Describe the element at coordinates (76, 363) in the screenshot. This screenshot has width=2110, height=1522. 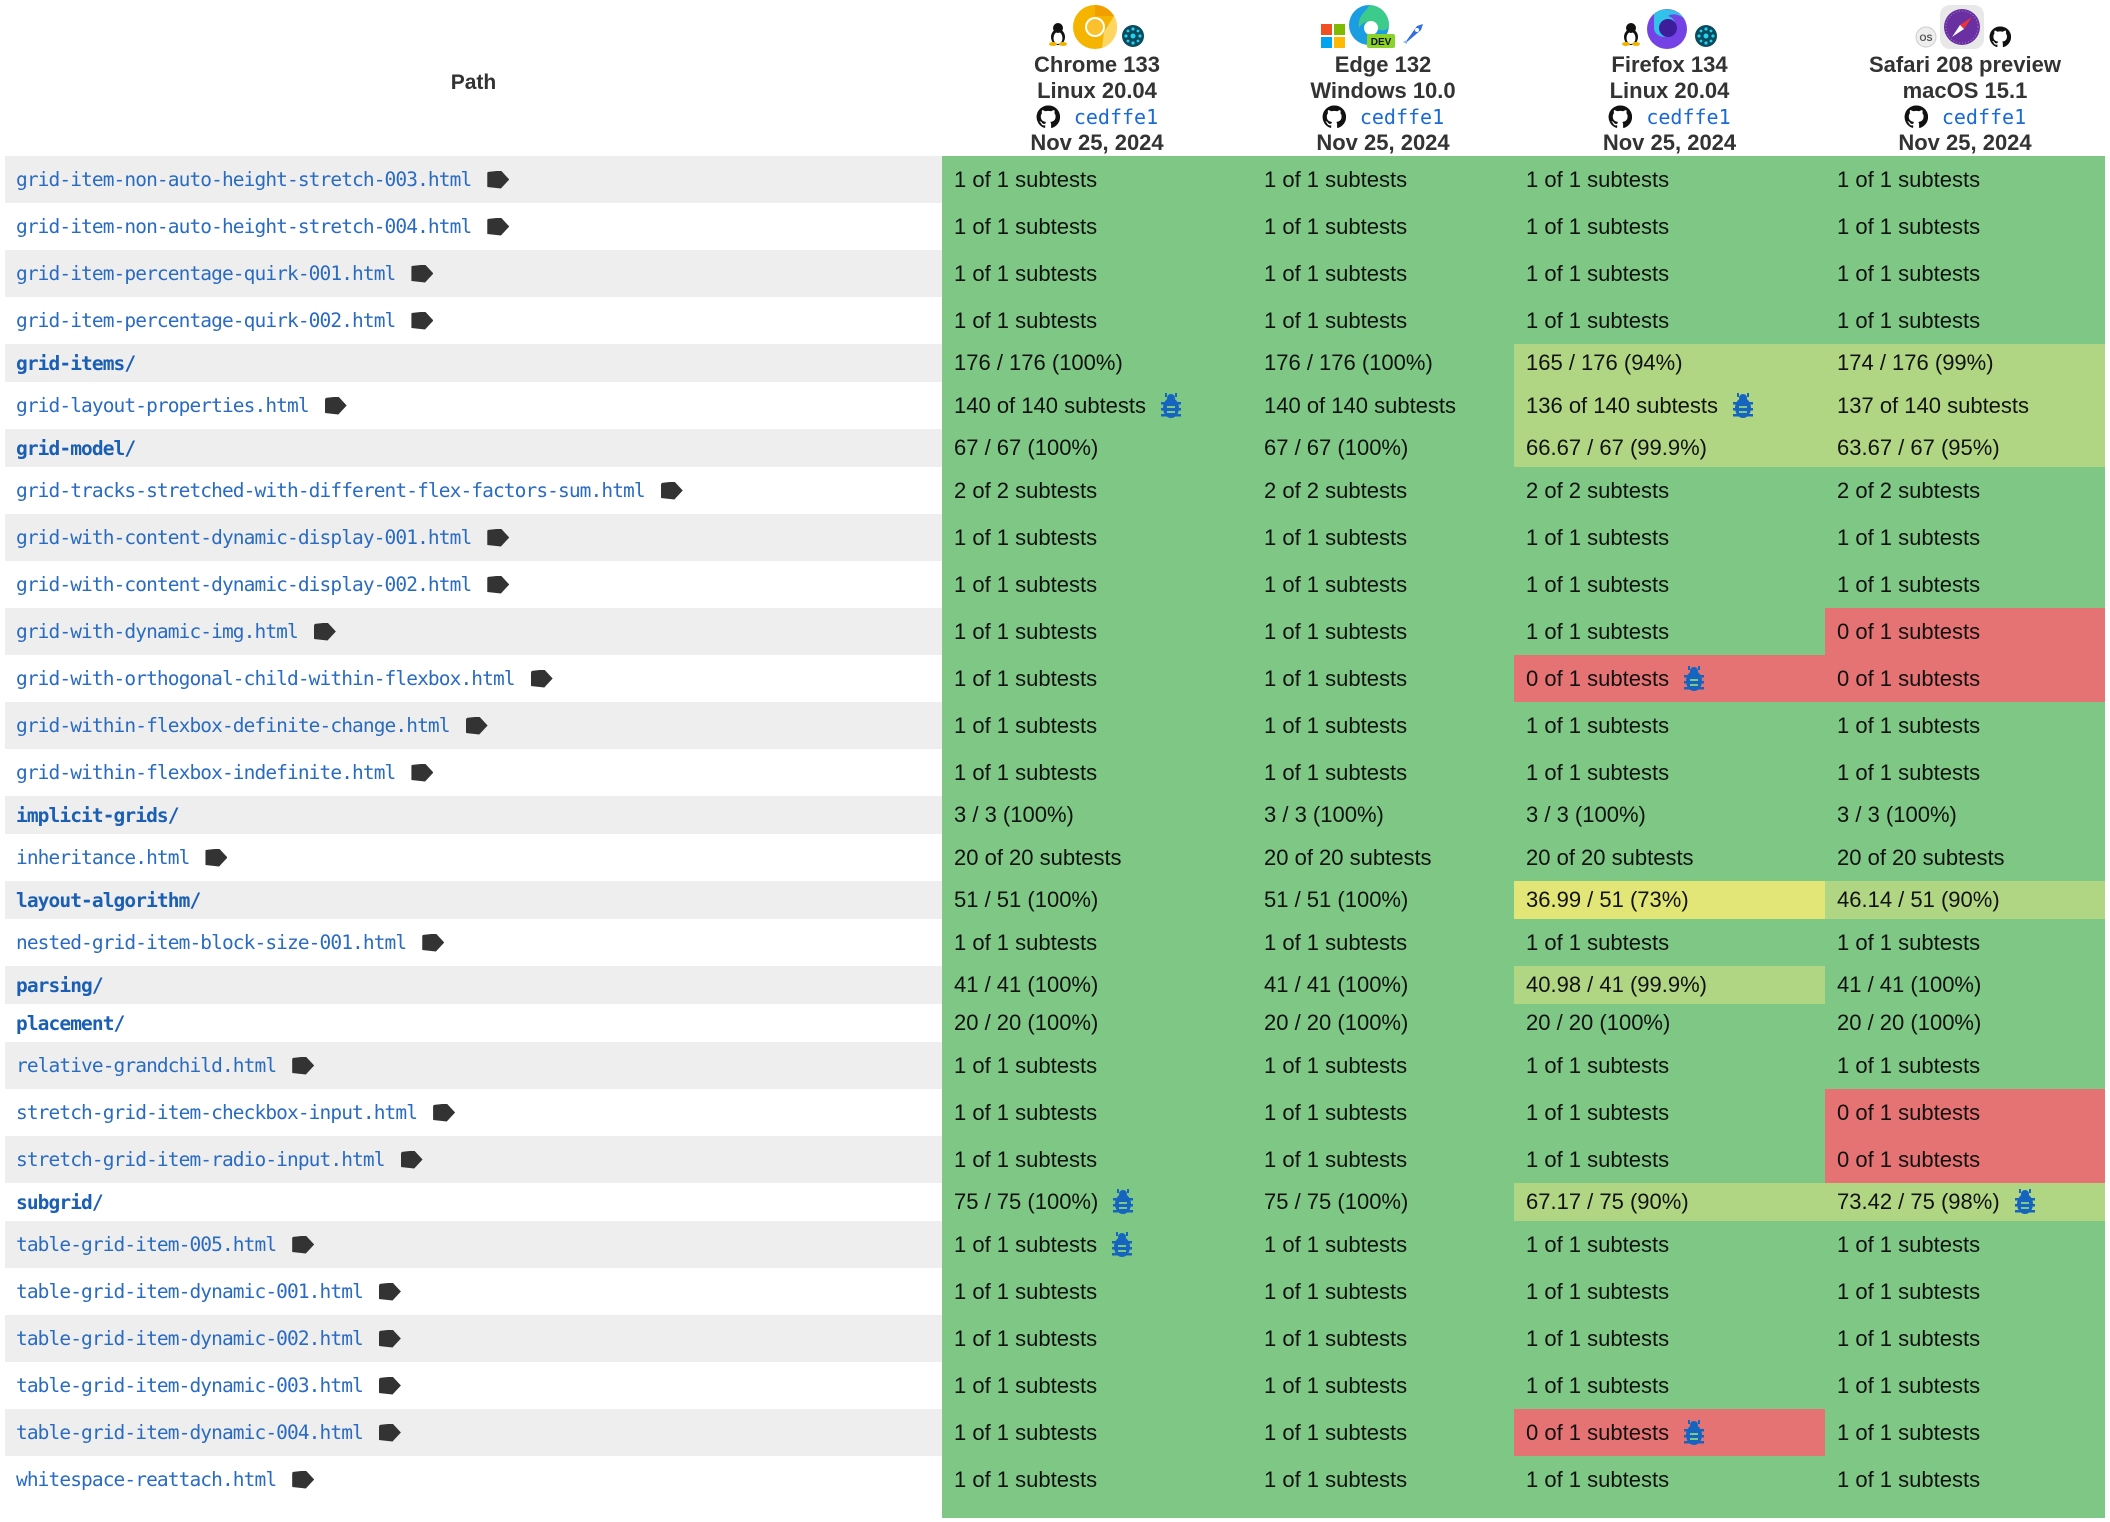
I see `directory-link: grid-items/` at that location.